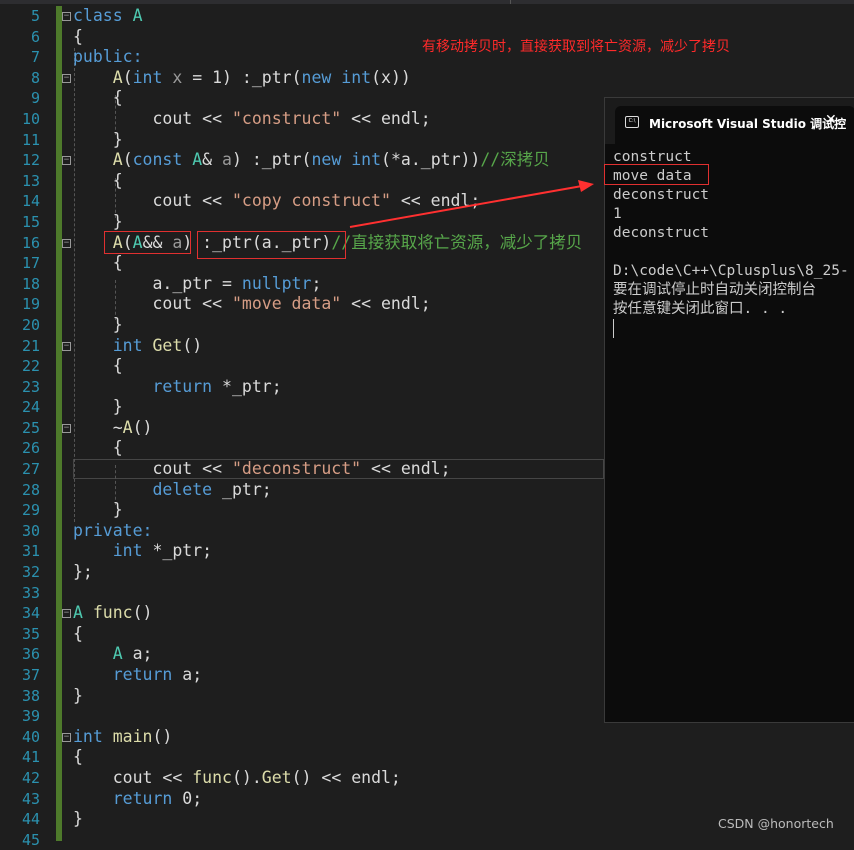 The image size is (854, 850). What do you see at coordinates (30, 530) in the screenshot?
I see `line-number: 30` at bounding box center [30, 530].